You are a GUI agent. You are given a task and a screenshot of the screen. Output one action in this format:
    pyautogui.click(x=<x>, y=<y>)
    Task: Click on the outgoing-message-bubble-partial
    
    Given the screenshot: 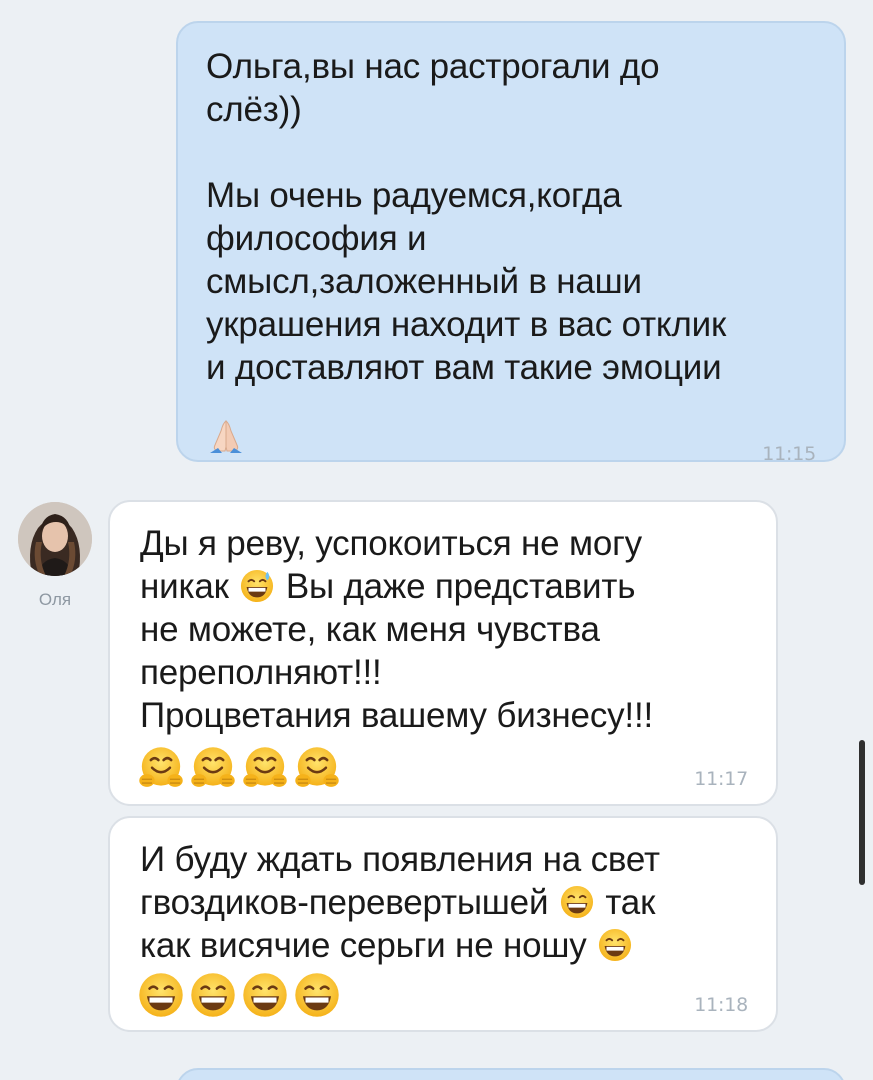 What is the action you would take?
    pyautogui.click(x=511, y=1074)
    